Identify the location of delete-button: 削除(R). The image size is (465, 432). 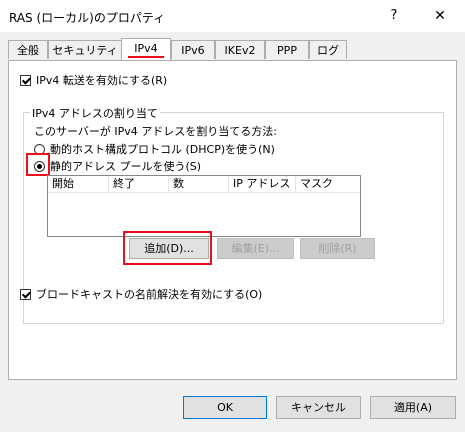
(337, 248).